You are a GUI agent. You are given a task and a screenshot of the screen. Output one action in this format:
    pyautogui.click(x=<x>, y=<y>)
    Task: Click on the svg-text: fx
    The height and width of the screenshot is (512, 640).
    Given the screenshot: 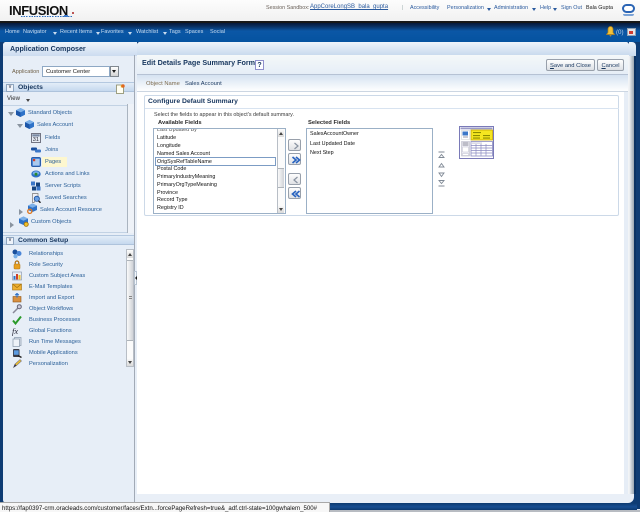 What is the action you would take?
    pyautogui.click(x=15, y=331)
    